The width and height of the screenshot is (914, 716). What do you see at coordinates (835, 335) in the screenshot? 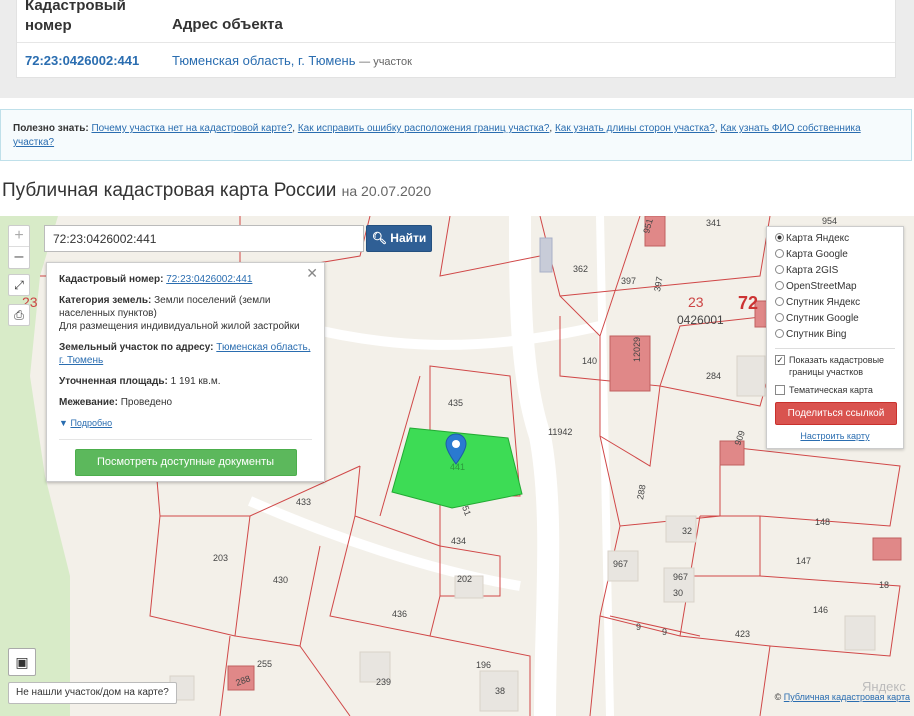
I see `layer-option-bing-satellite: Спутник Bing` at bounding box center [835, 335].